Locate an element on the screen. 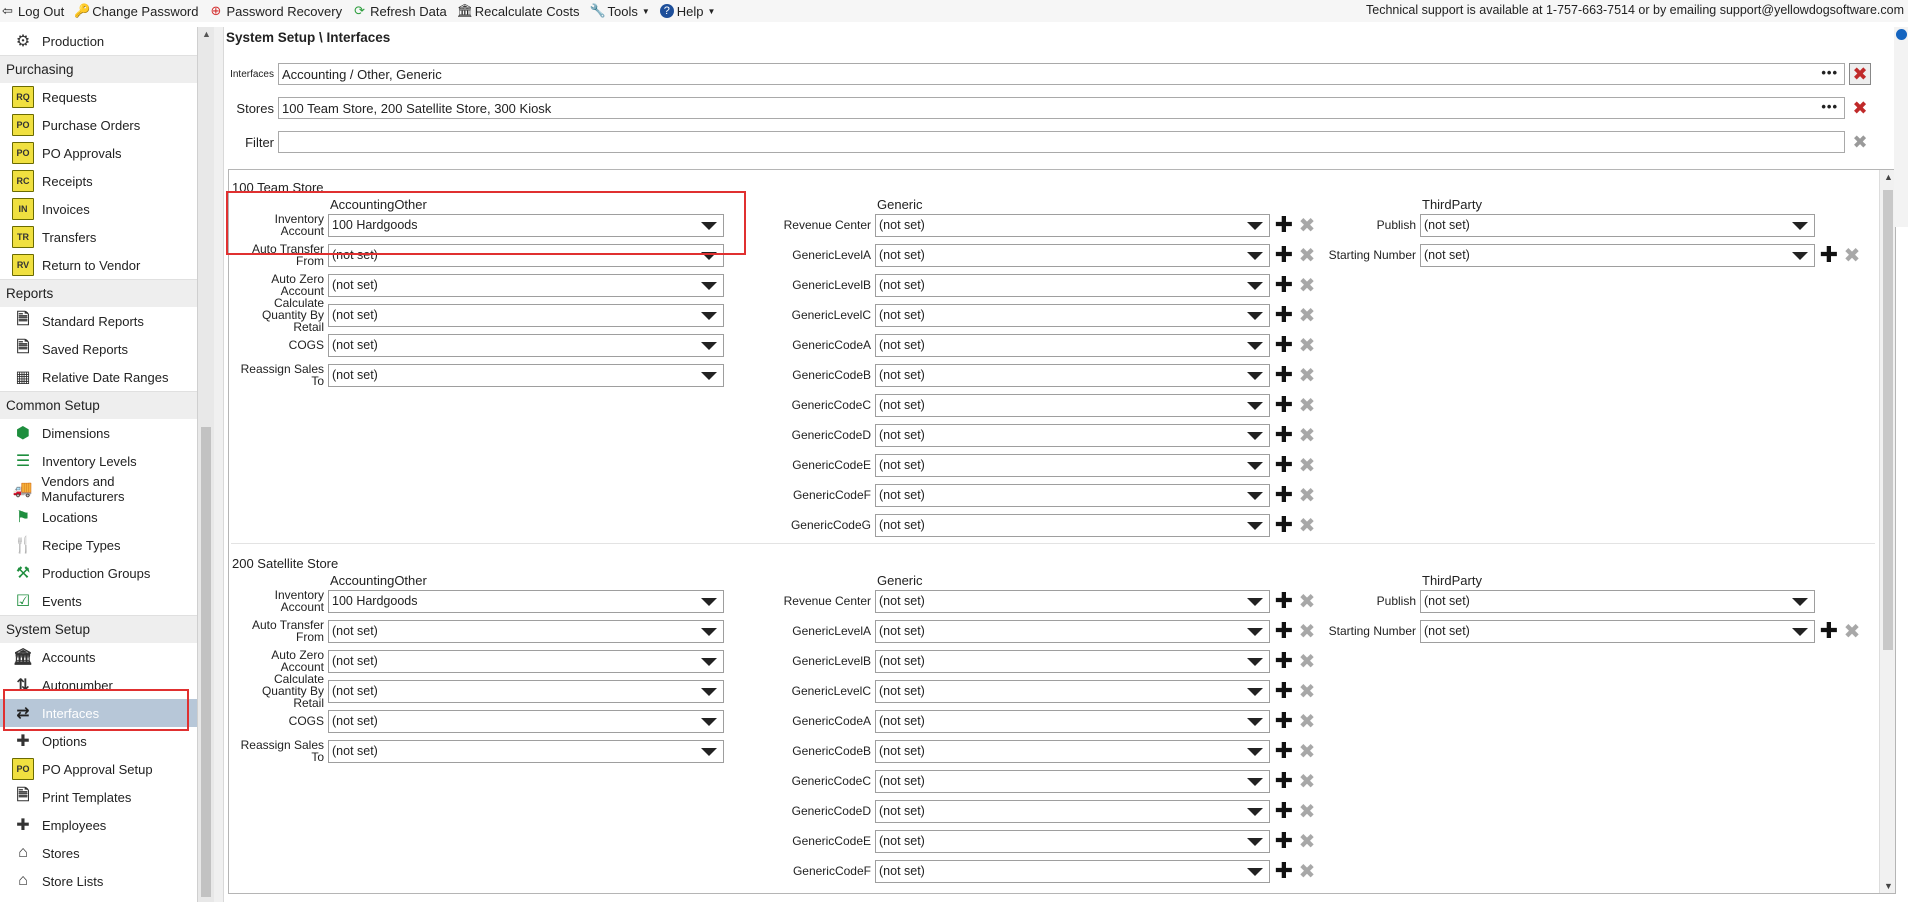 The height and width of the screenshot is (902, 1908). scrollbar-thumb is located at coordinates (1888, 420).